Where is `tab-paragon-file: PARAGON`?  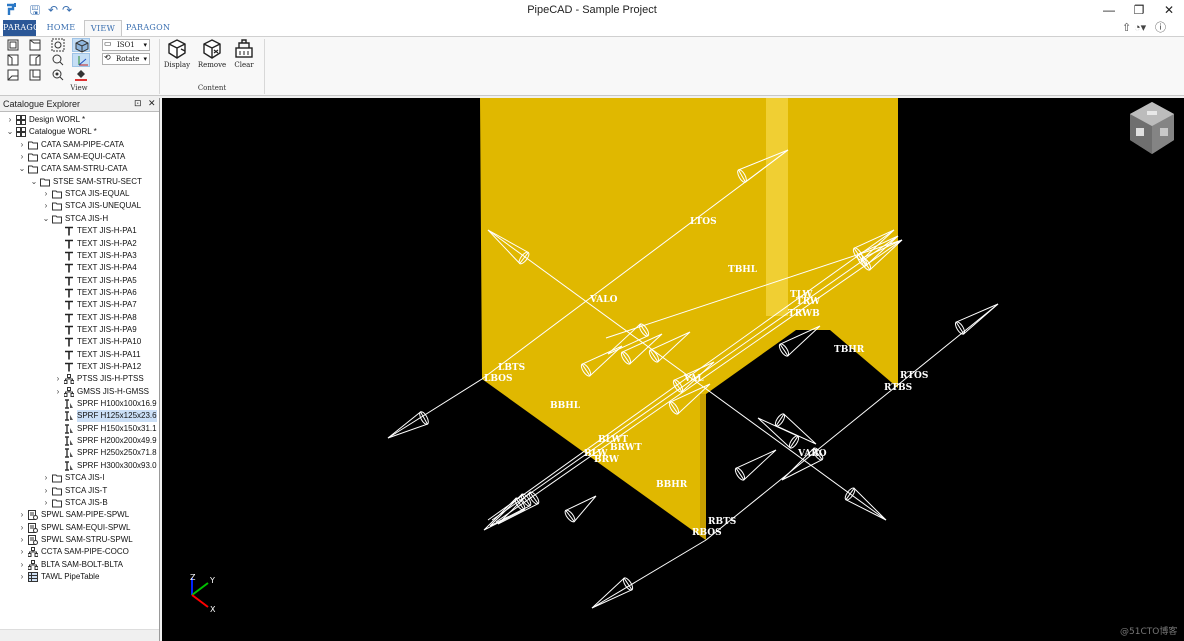 tab-paragon-file: PARAGON is located at coordinates (25, 28).